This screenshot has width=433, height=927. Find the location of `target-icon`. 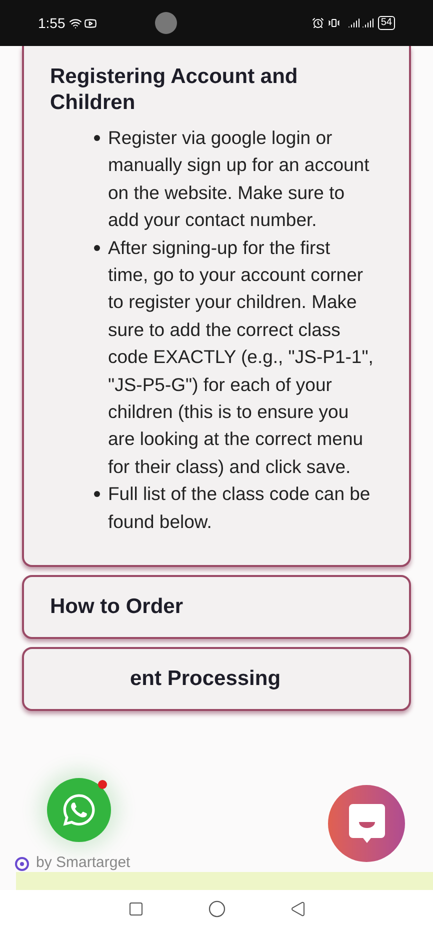

target-icon is located at coordinates (22, 863).